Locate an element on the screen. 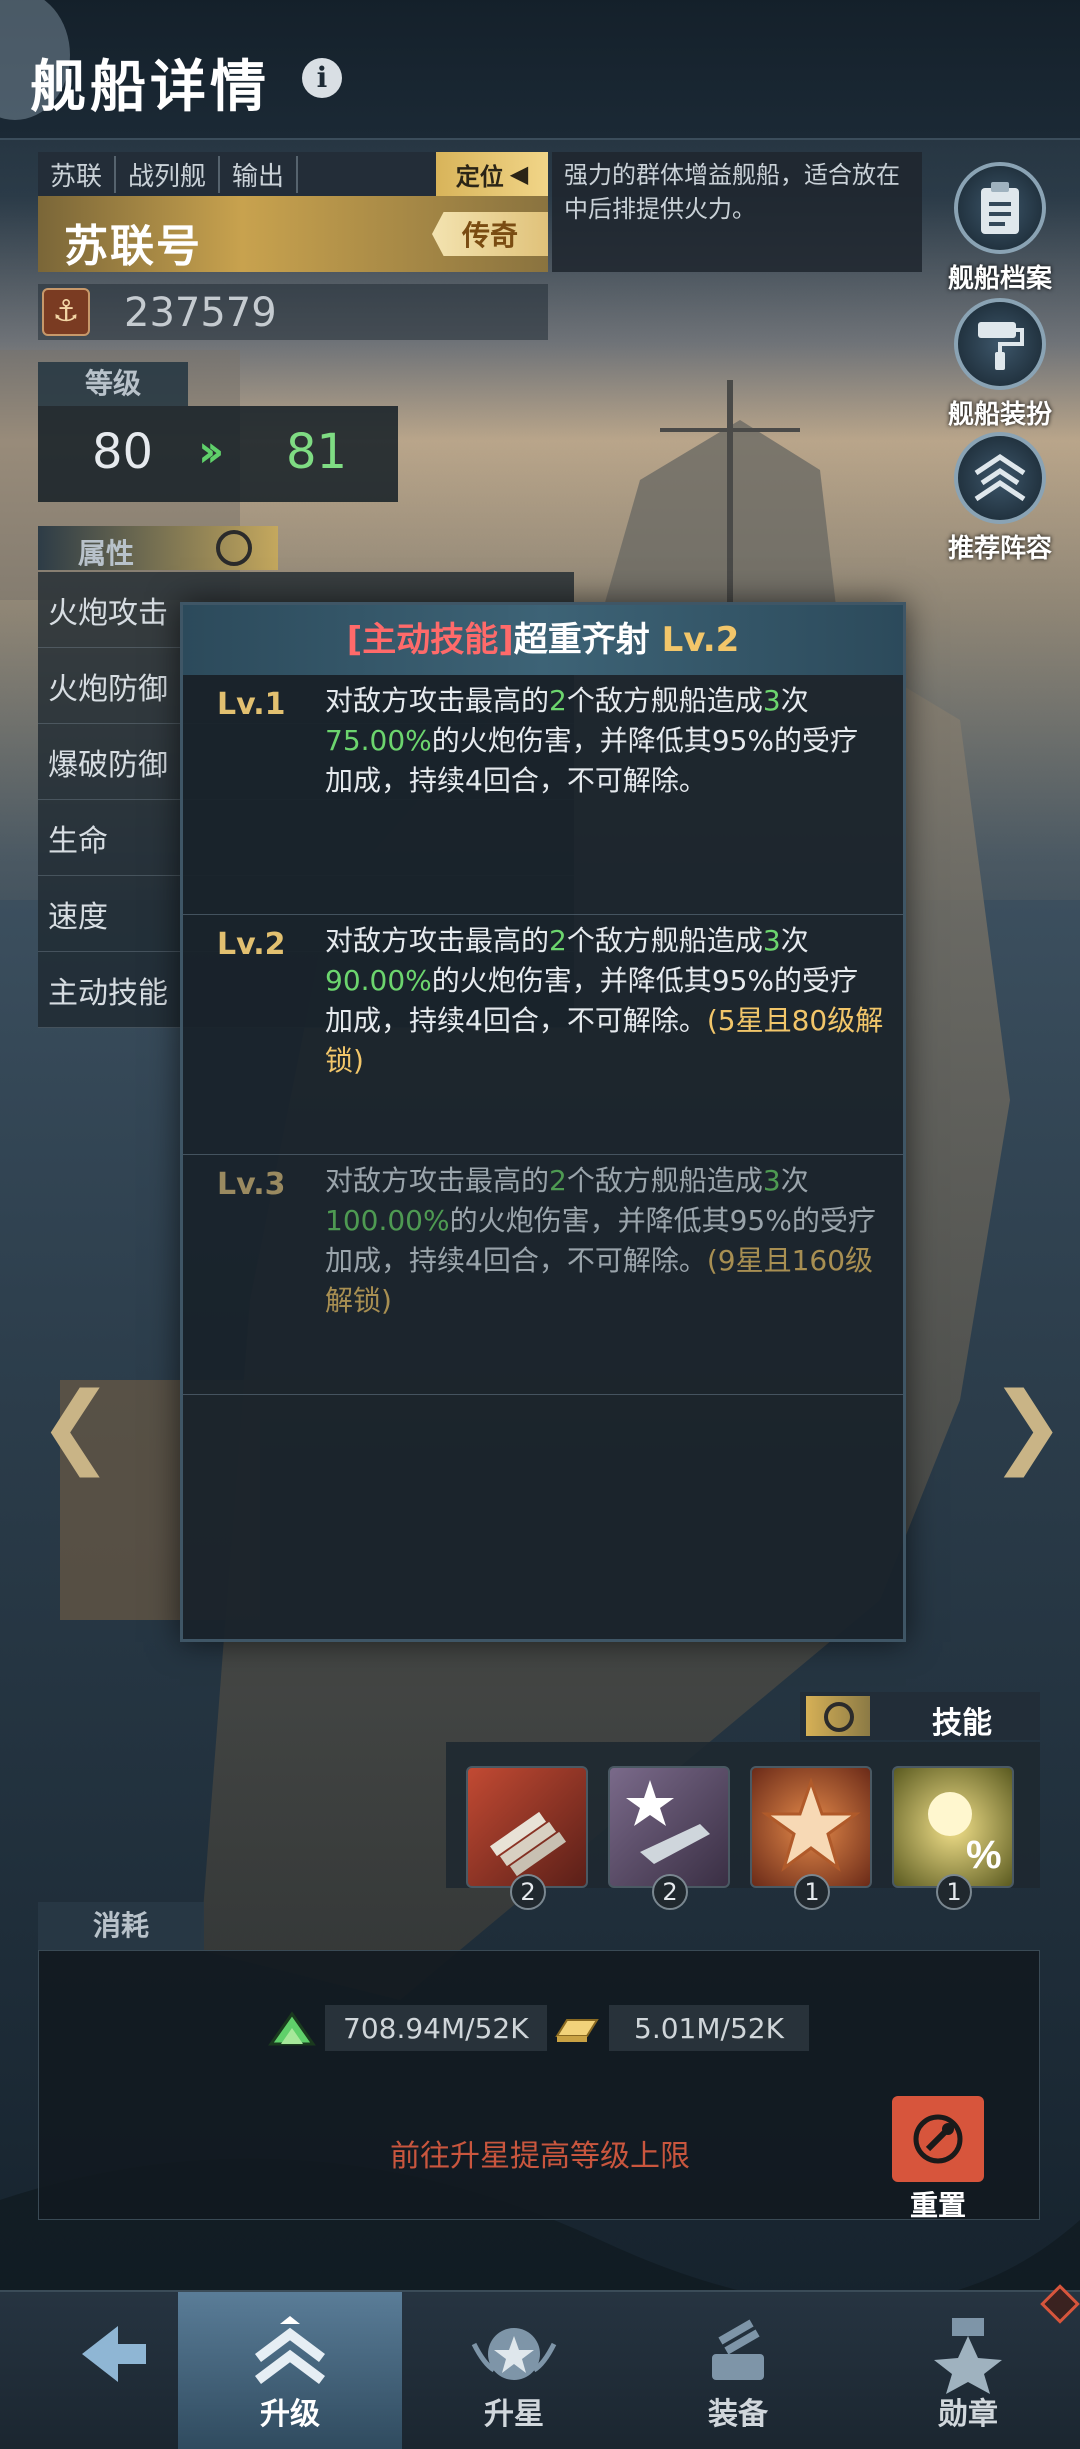 This screenshot has height=2449, width=1080. medal-icon is located at coordinates (968, 2356).